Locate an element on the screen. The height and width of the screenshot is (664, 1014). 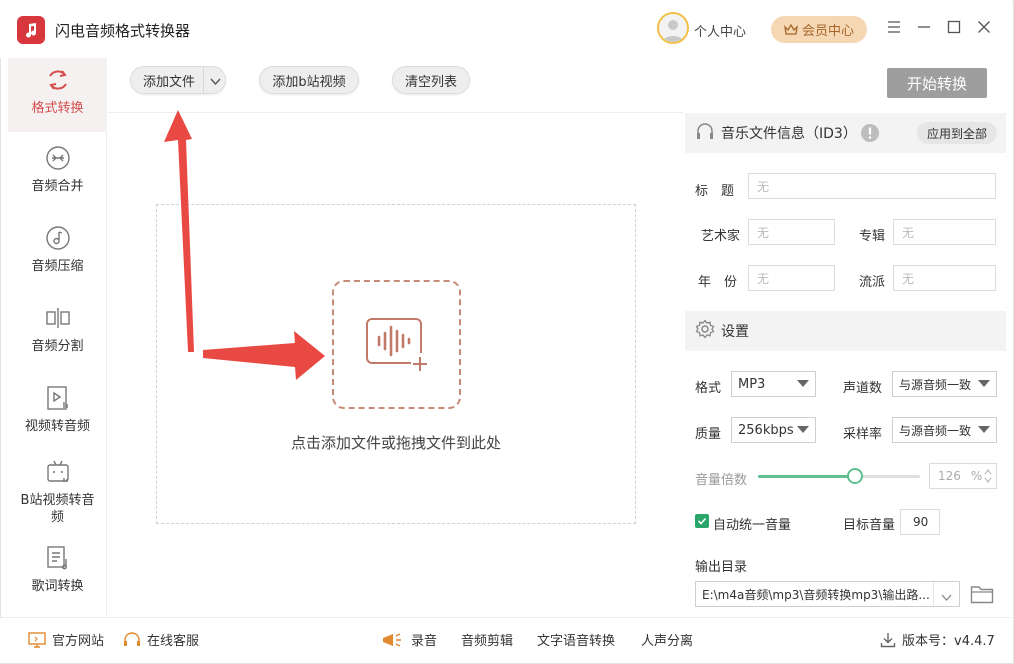
monitor-icon is located at coordinates (37, 639).